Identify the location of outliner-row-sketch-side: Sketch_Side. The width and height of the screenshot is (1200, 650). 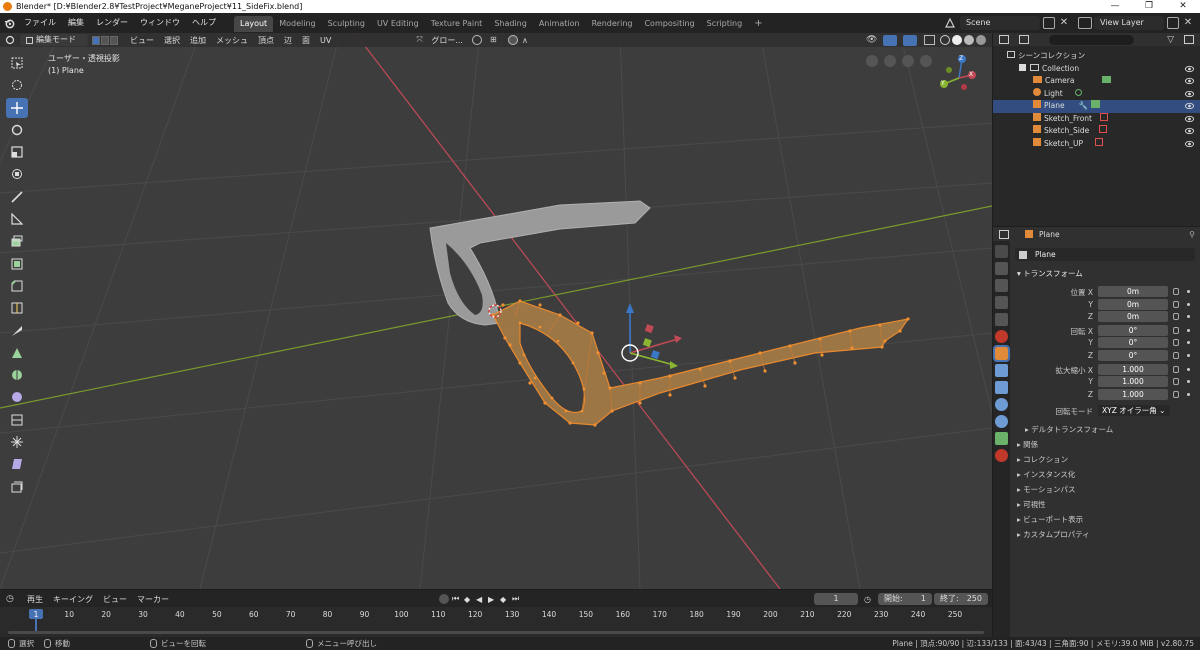
(1096, 131).